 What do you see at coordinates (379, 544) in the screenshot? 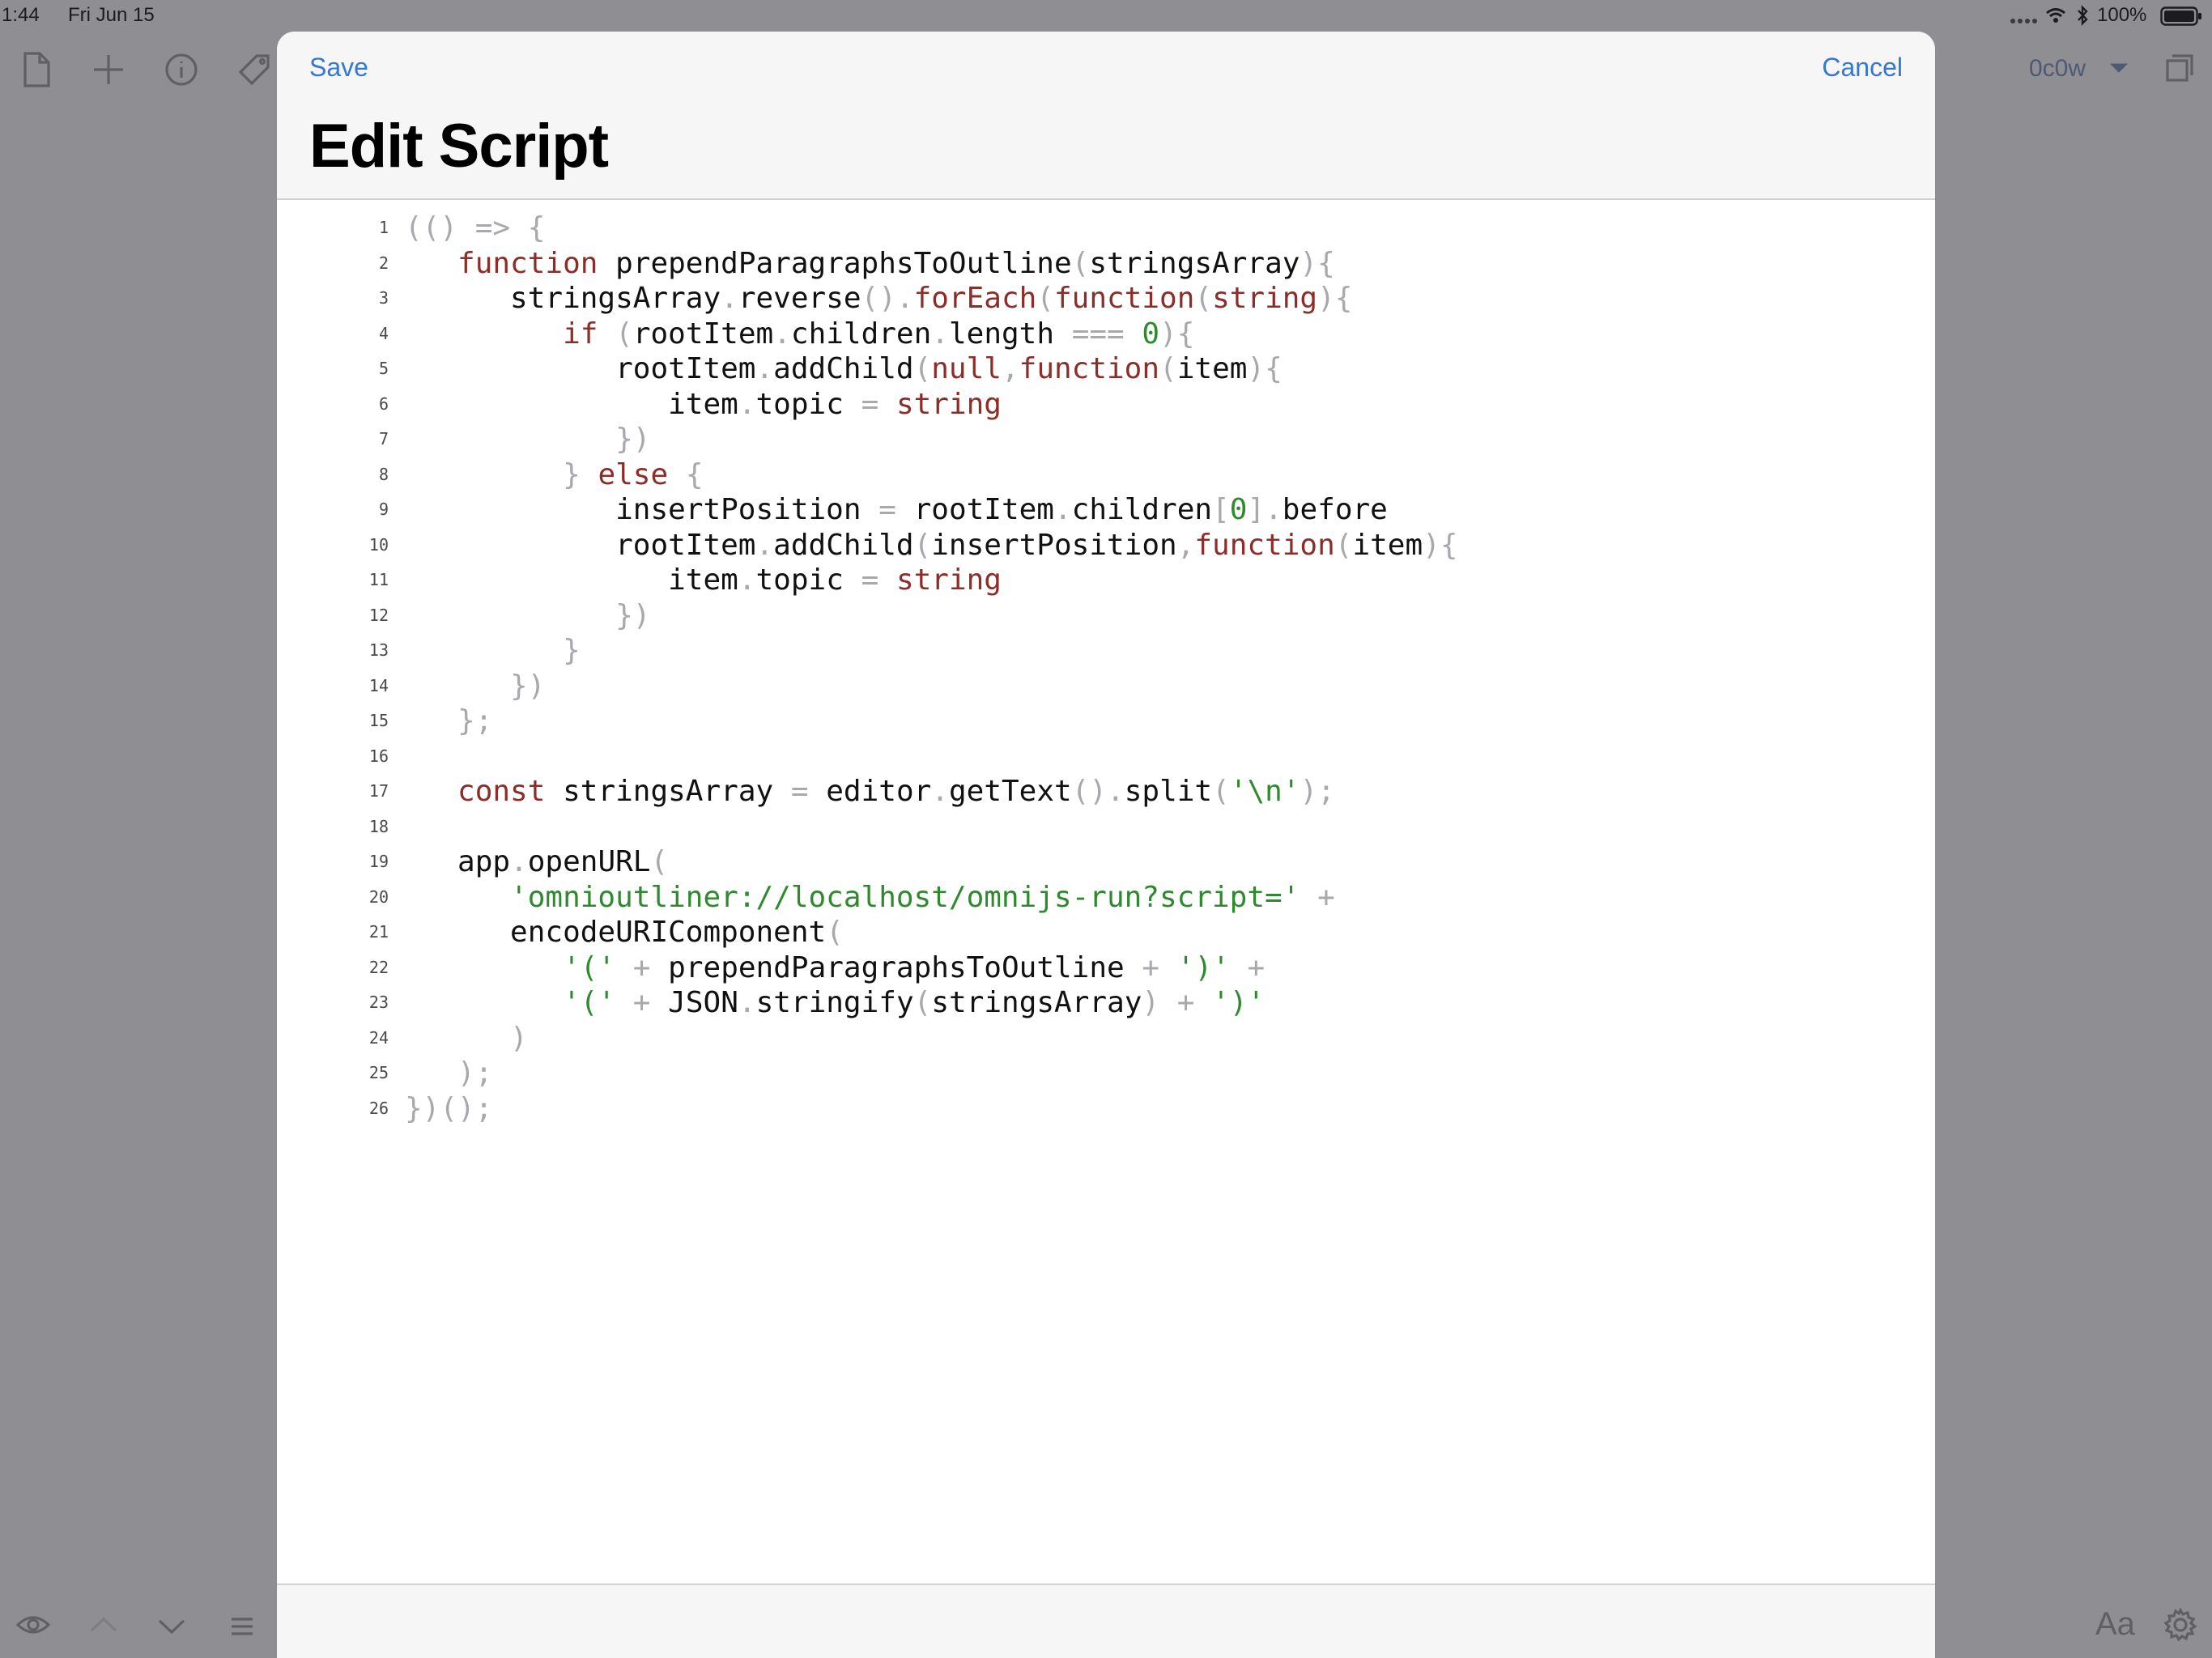
I see `line-number: 10` at bounding box center [379, 544].